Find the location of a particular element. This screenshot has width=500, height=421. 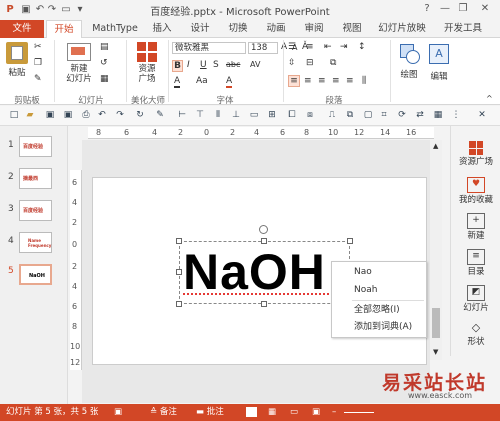

stack-icon: ⧉ is located at coordinates (350, 115).